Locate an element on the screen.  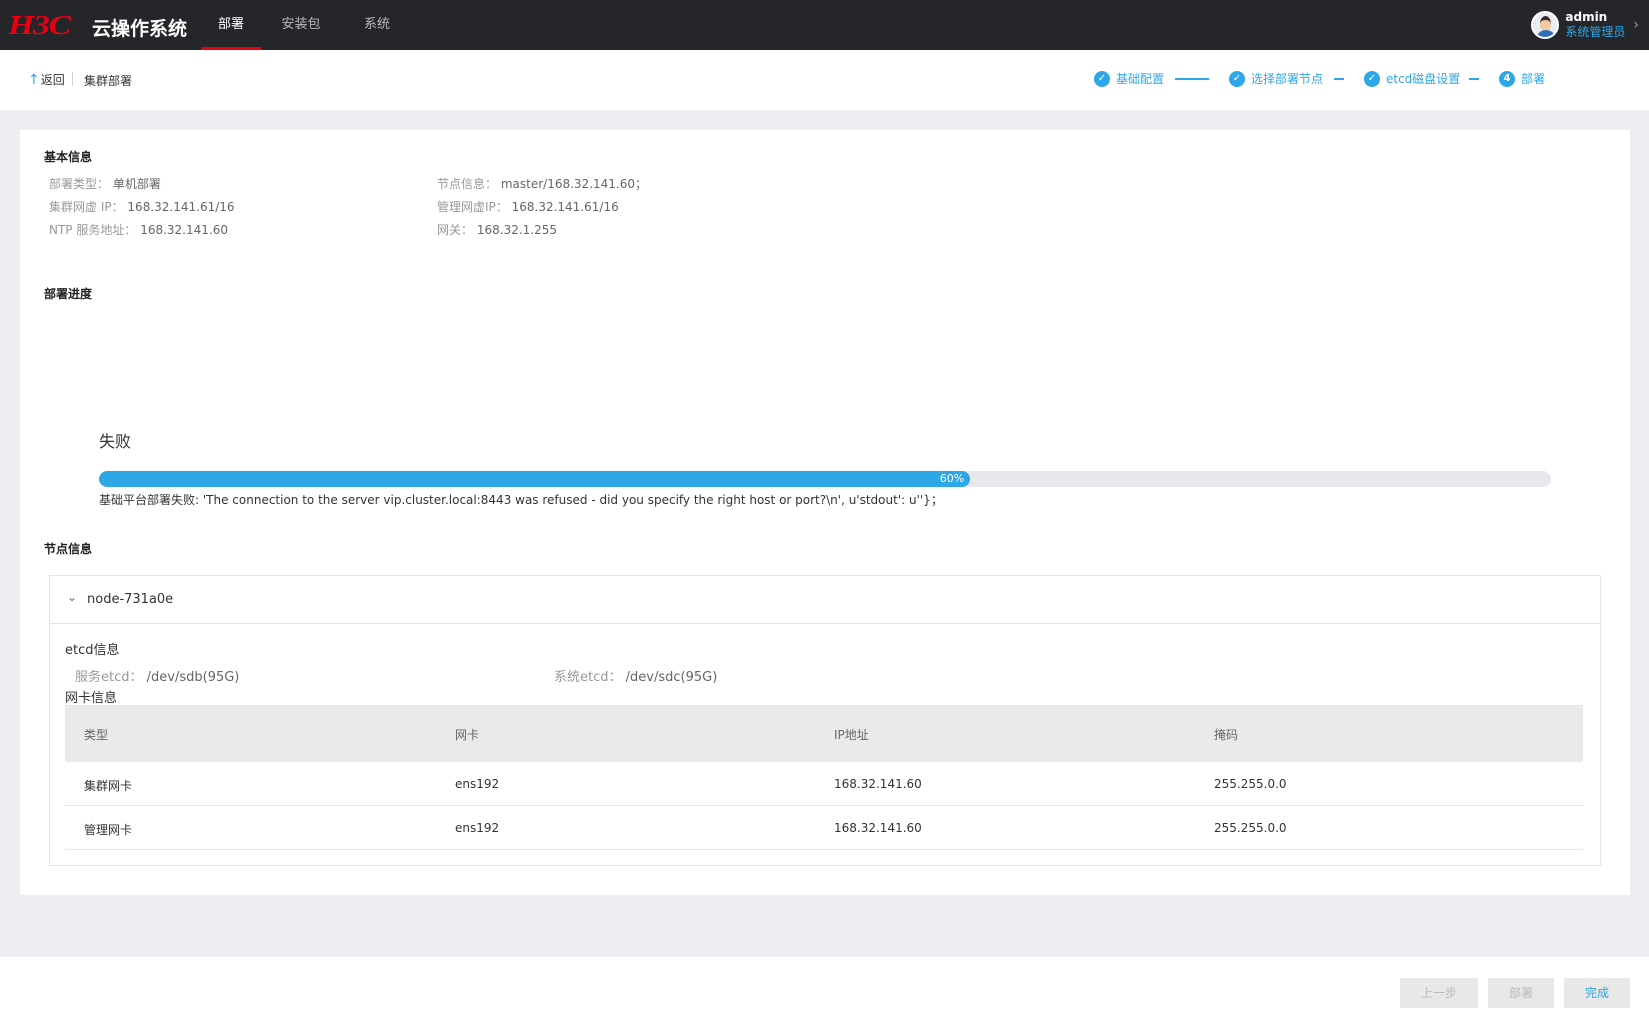
mgmt-vip: 管理网虚IP： 168.32.141.61/16 is located at coordinates (528, 207).